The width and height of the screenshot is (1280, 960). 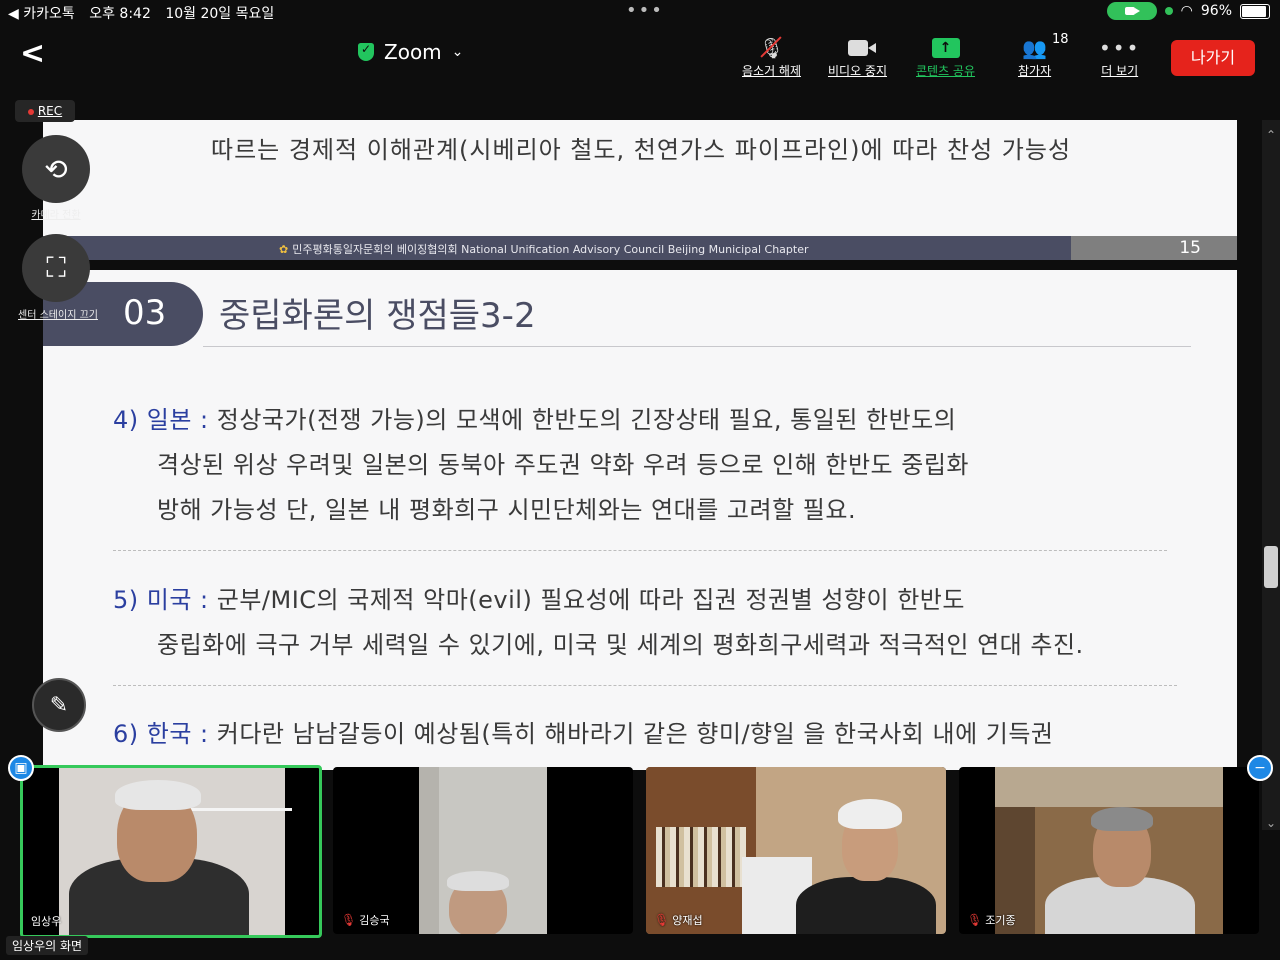 What do you see at coordinates (582, 420) in the screenshot?
I see `item-japan-text1: 정상국가(전쟁 가능)의 모색에 한반도의 긴장상태 필요, 통일된 한반도의` at bounding box center [582, 420].